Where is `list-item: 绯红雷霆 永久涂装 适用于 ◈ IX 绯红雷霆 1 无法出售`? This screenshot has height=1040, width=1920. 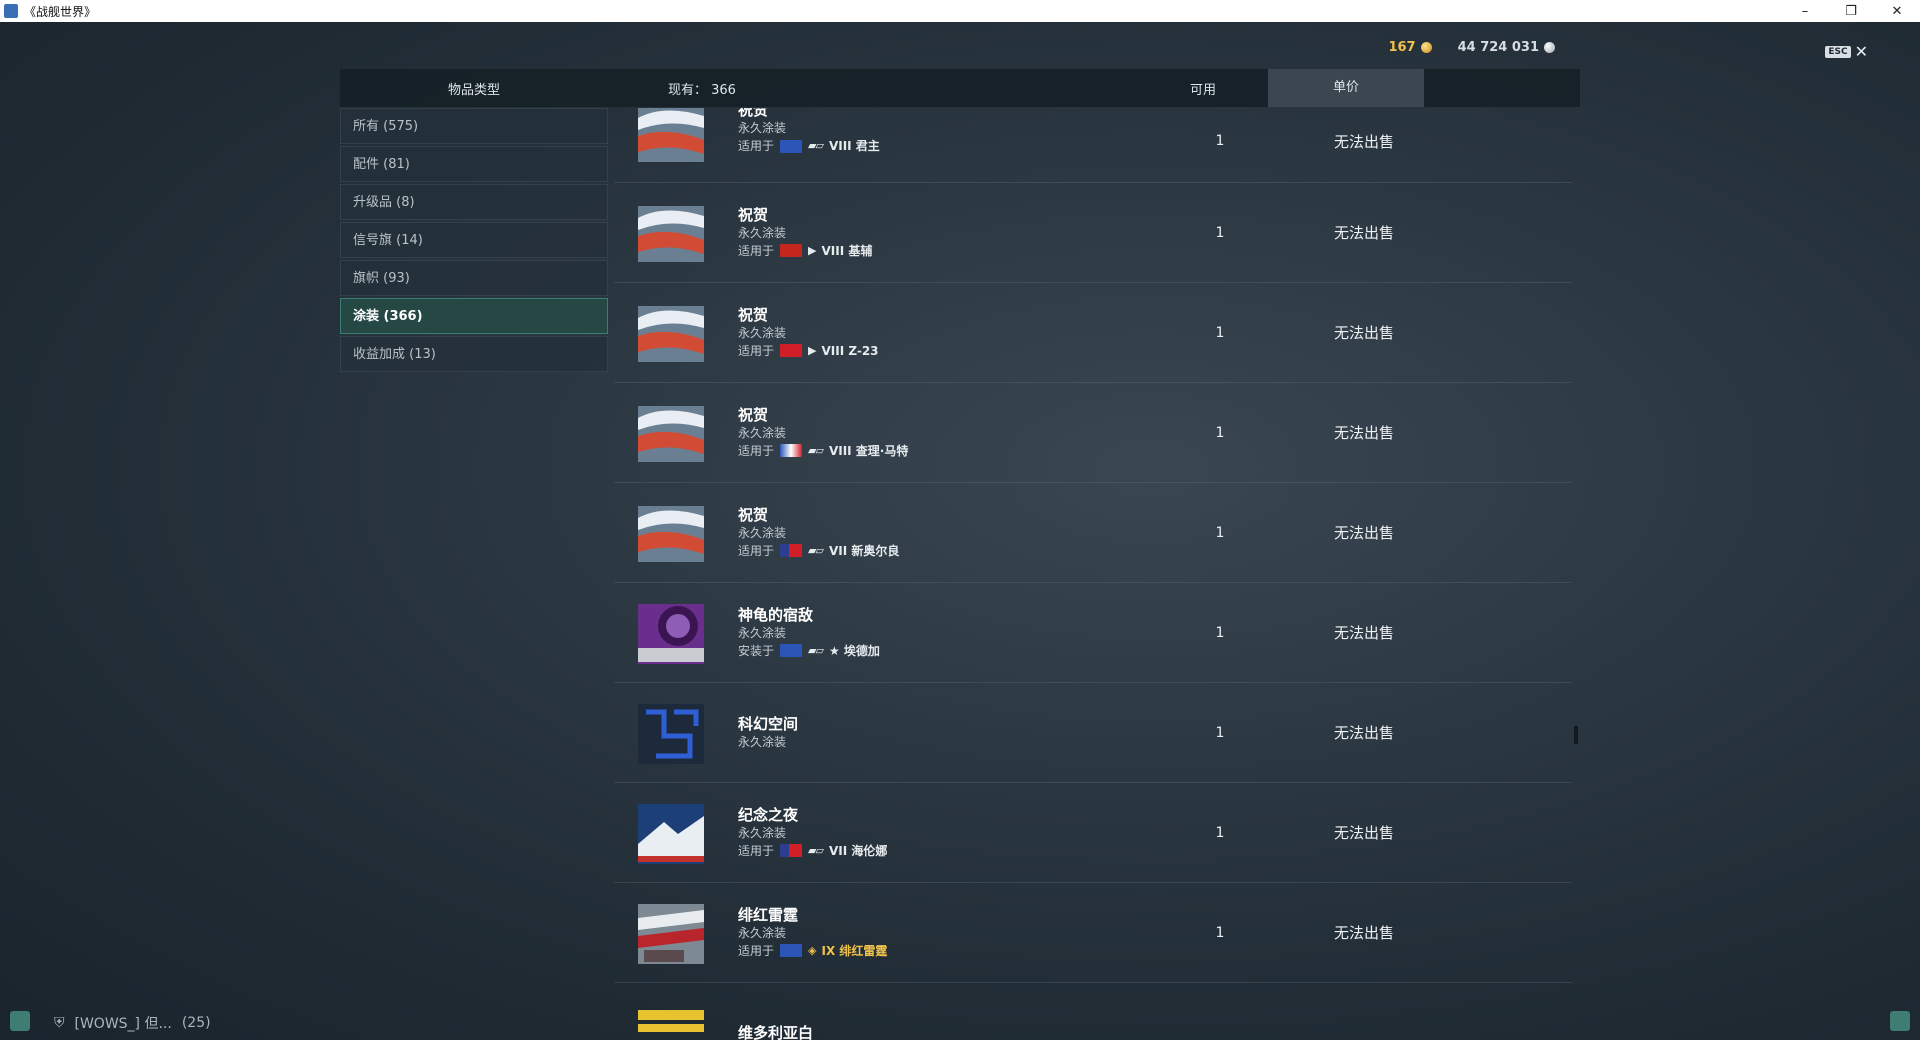
list-item: 绯红雷霆 永久涂装 适用于 ◈ IX 绯红雷霆 1 无法出售 is located at coordinates (1093, 933).